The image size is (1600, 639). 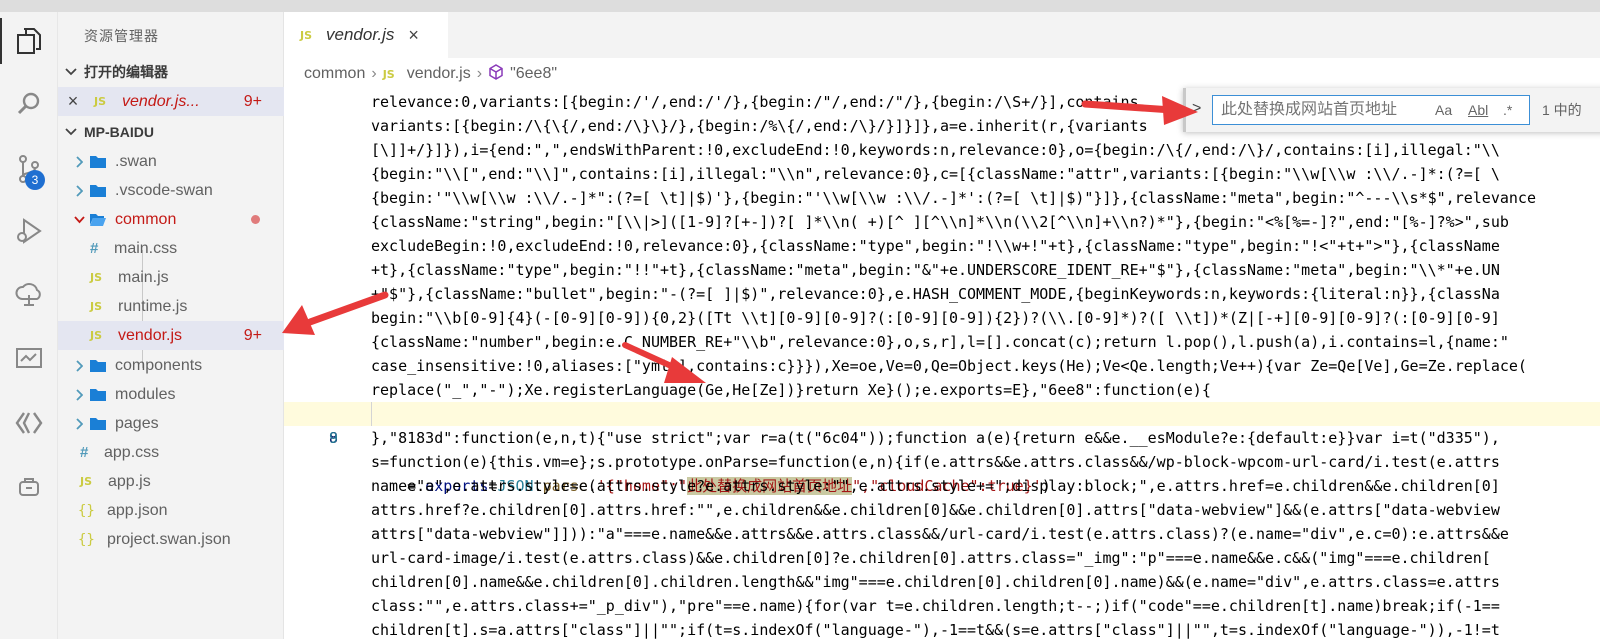 What do you see at coordinates (29, 295) in the screenshot?
I see `cloud-icon` at bounding box center [29, 295].